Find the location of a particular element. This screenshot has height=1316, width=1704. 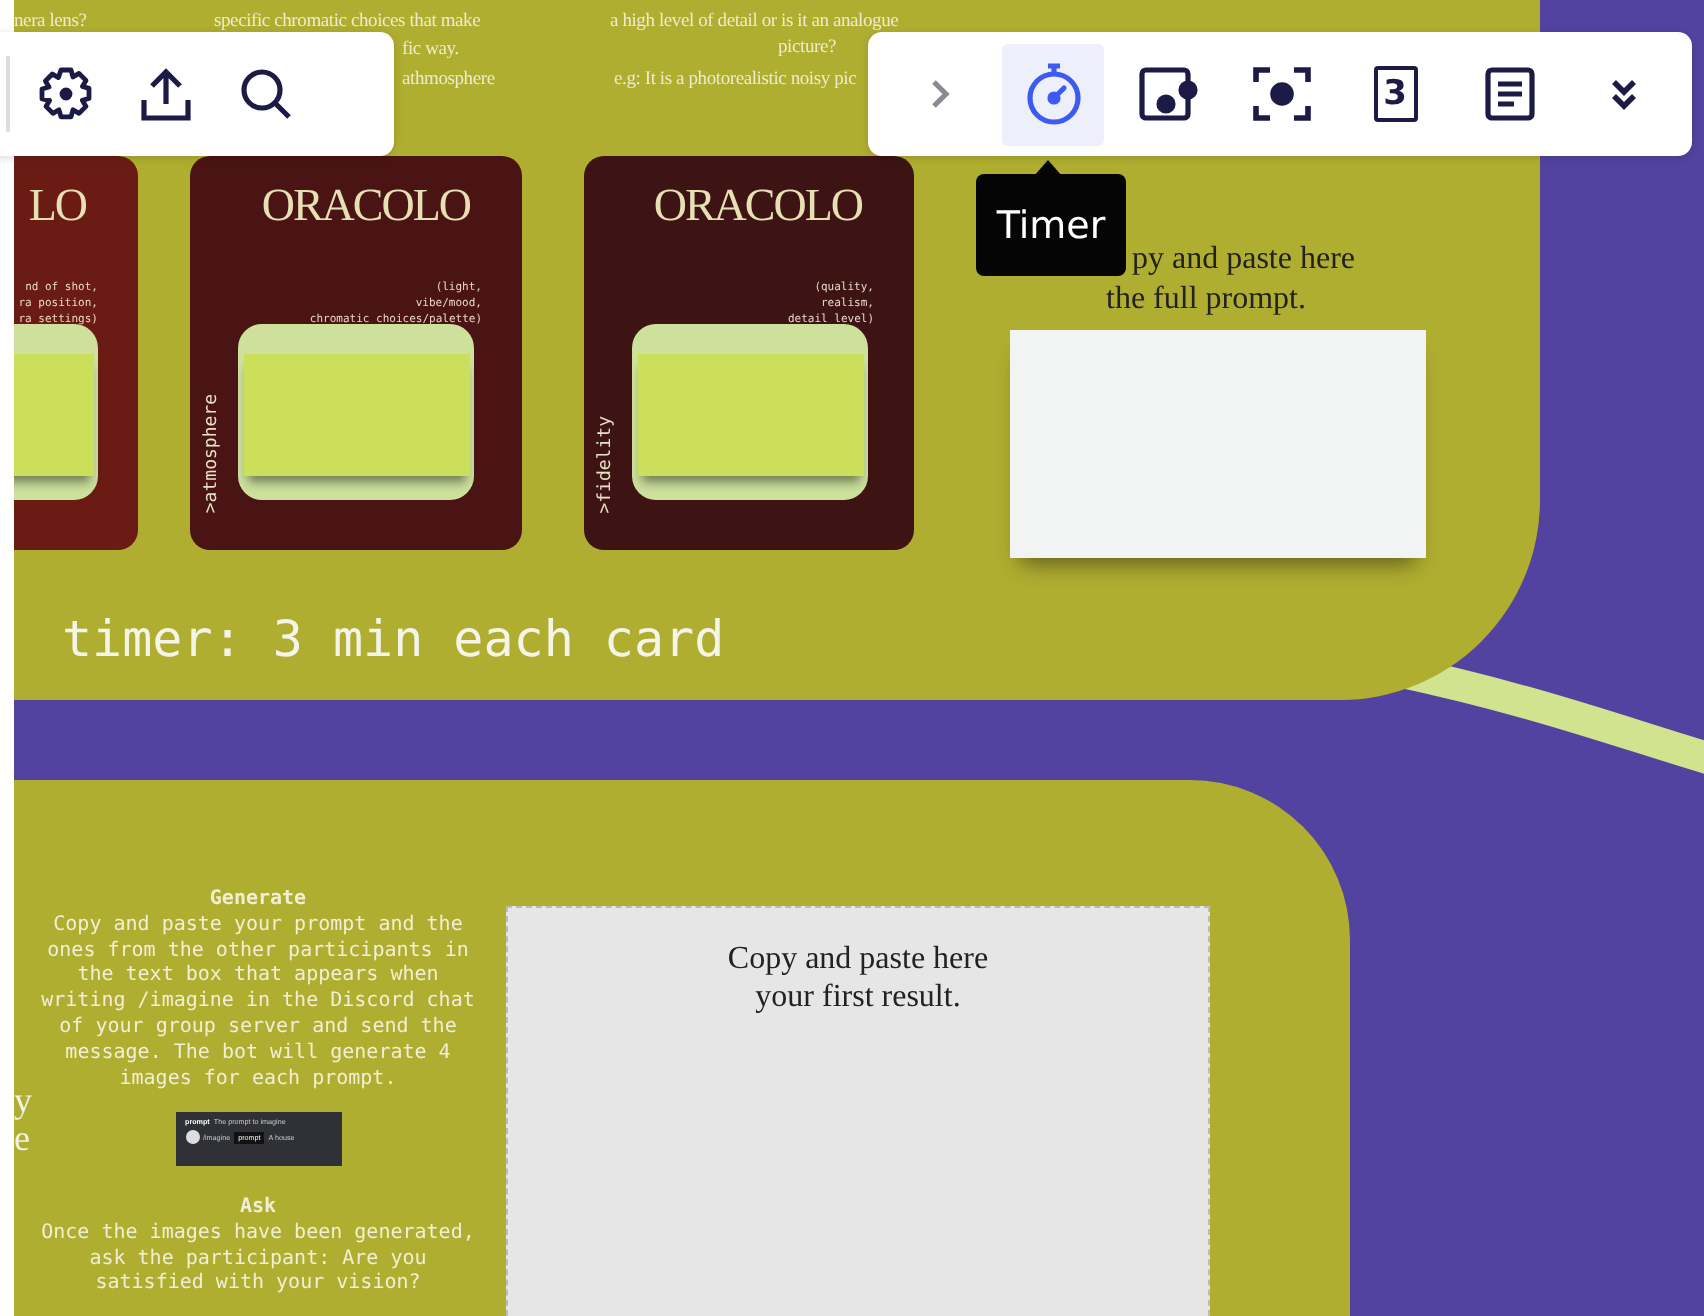

card-side-label: >atmosphere is located at coordinates (212, 454).